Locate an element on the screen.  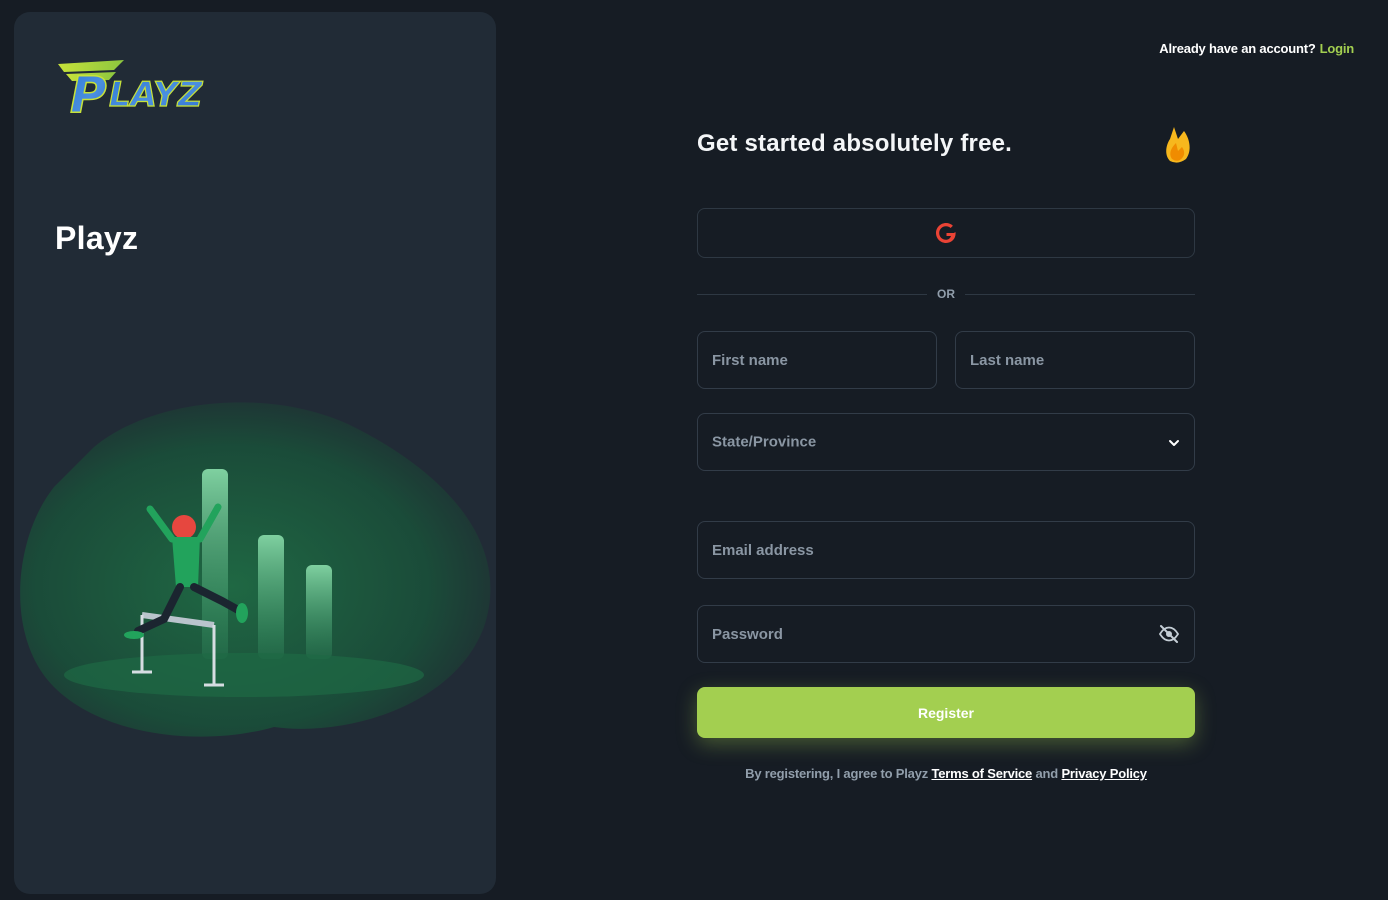
google-sign-in-button is located at coordinates (946, 233).